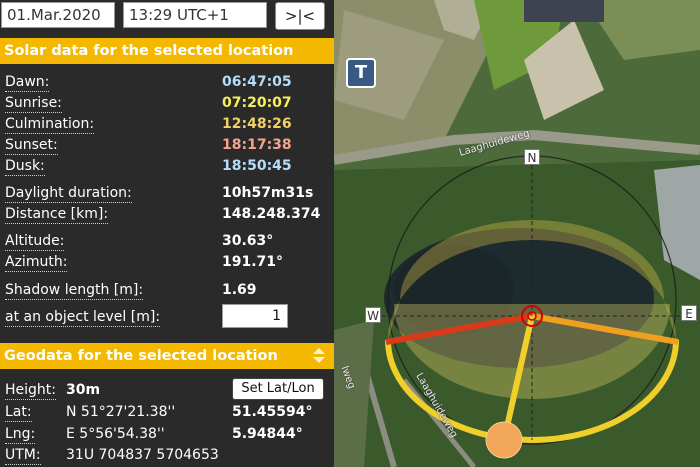  I want to click on dawn-label: Dawn:, so click(27, 83).